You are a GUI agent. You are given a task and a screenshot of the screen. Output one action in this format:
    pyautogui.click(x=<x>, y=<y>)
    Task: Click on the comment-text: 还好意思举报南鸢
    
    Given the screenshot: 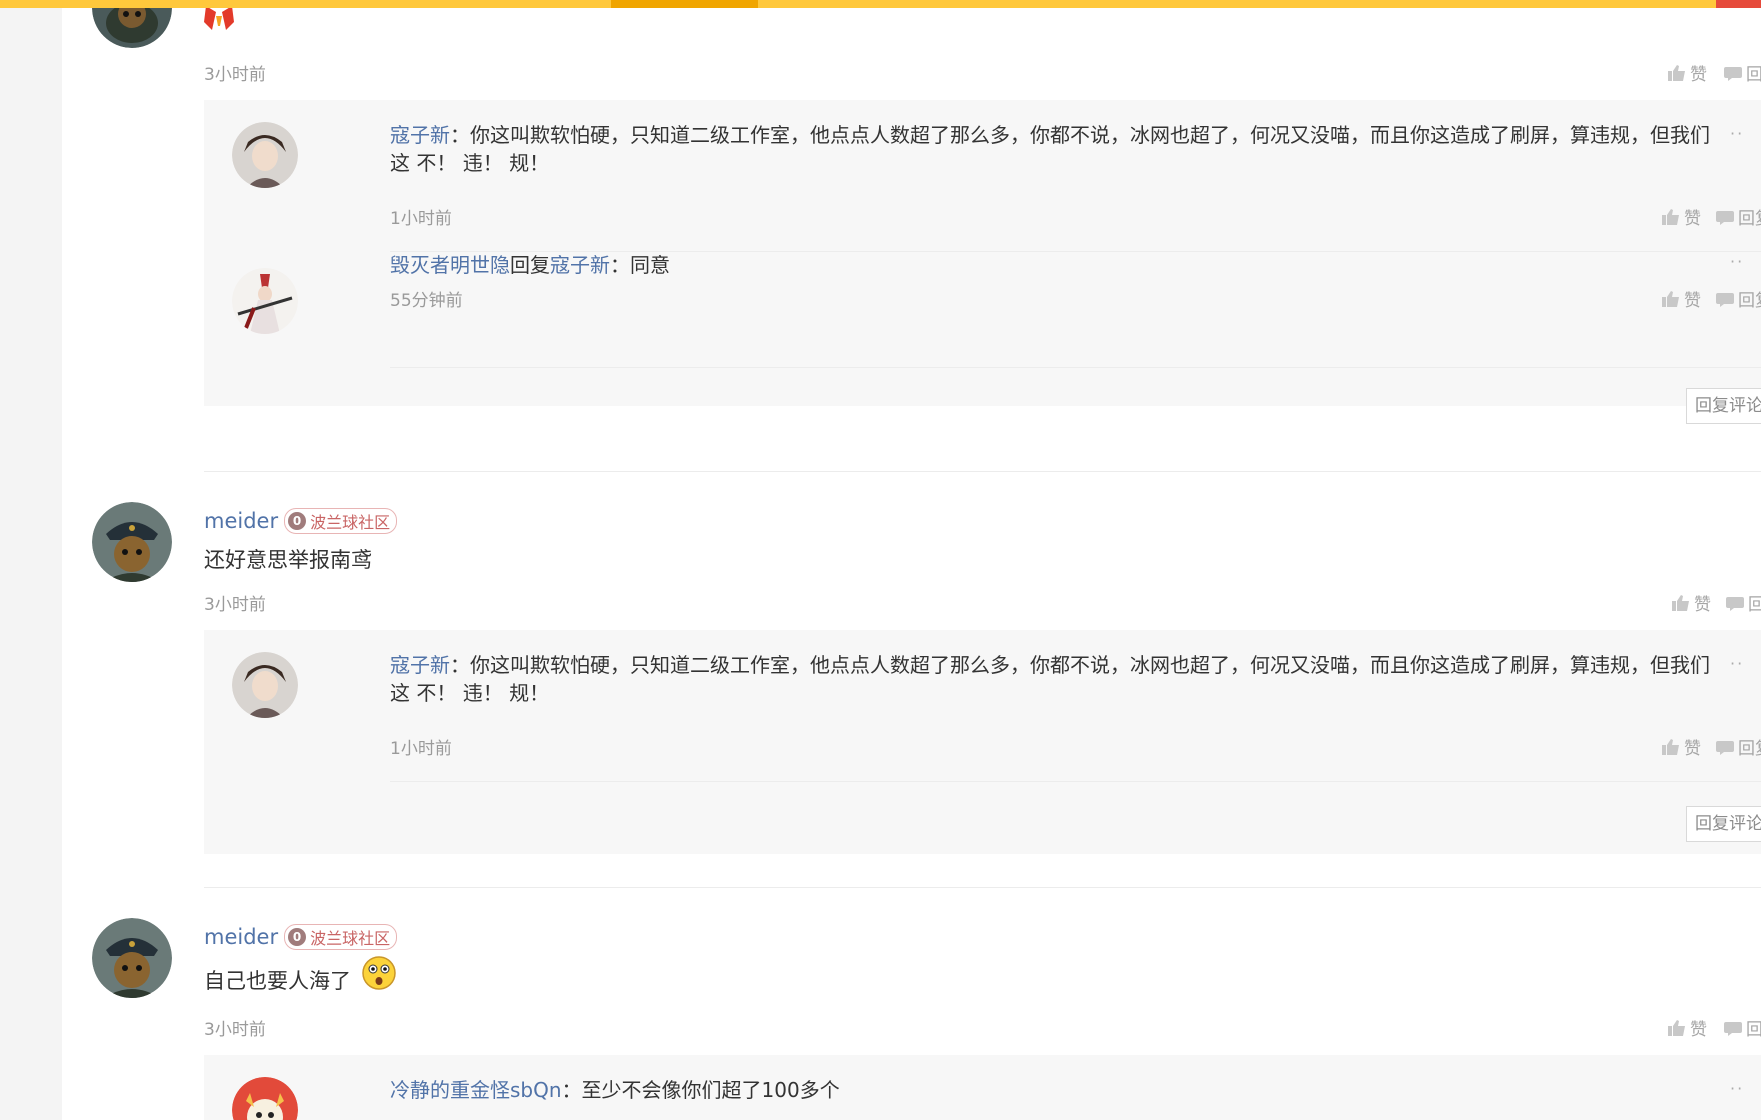 What is the action you would take?
    pyautogui.click(x=288, y=560)
    